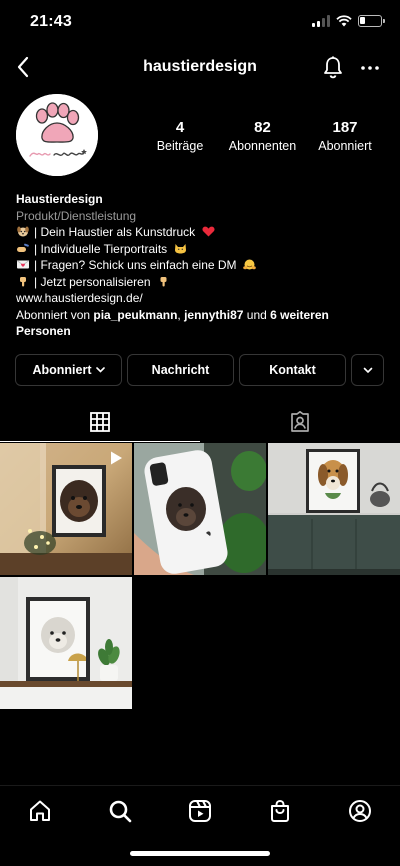 This screenshot has height=866, width=400. I want to click on nav-profile, so click(360, 811).